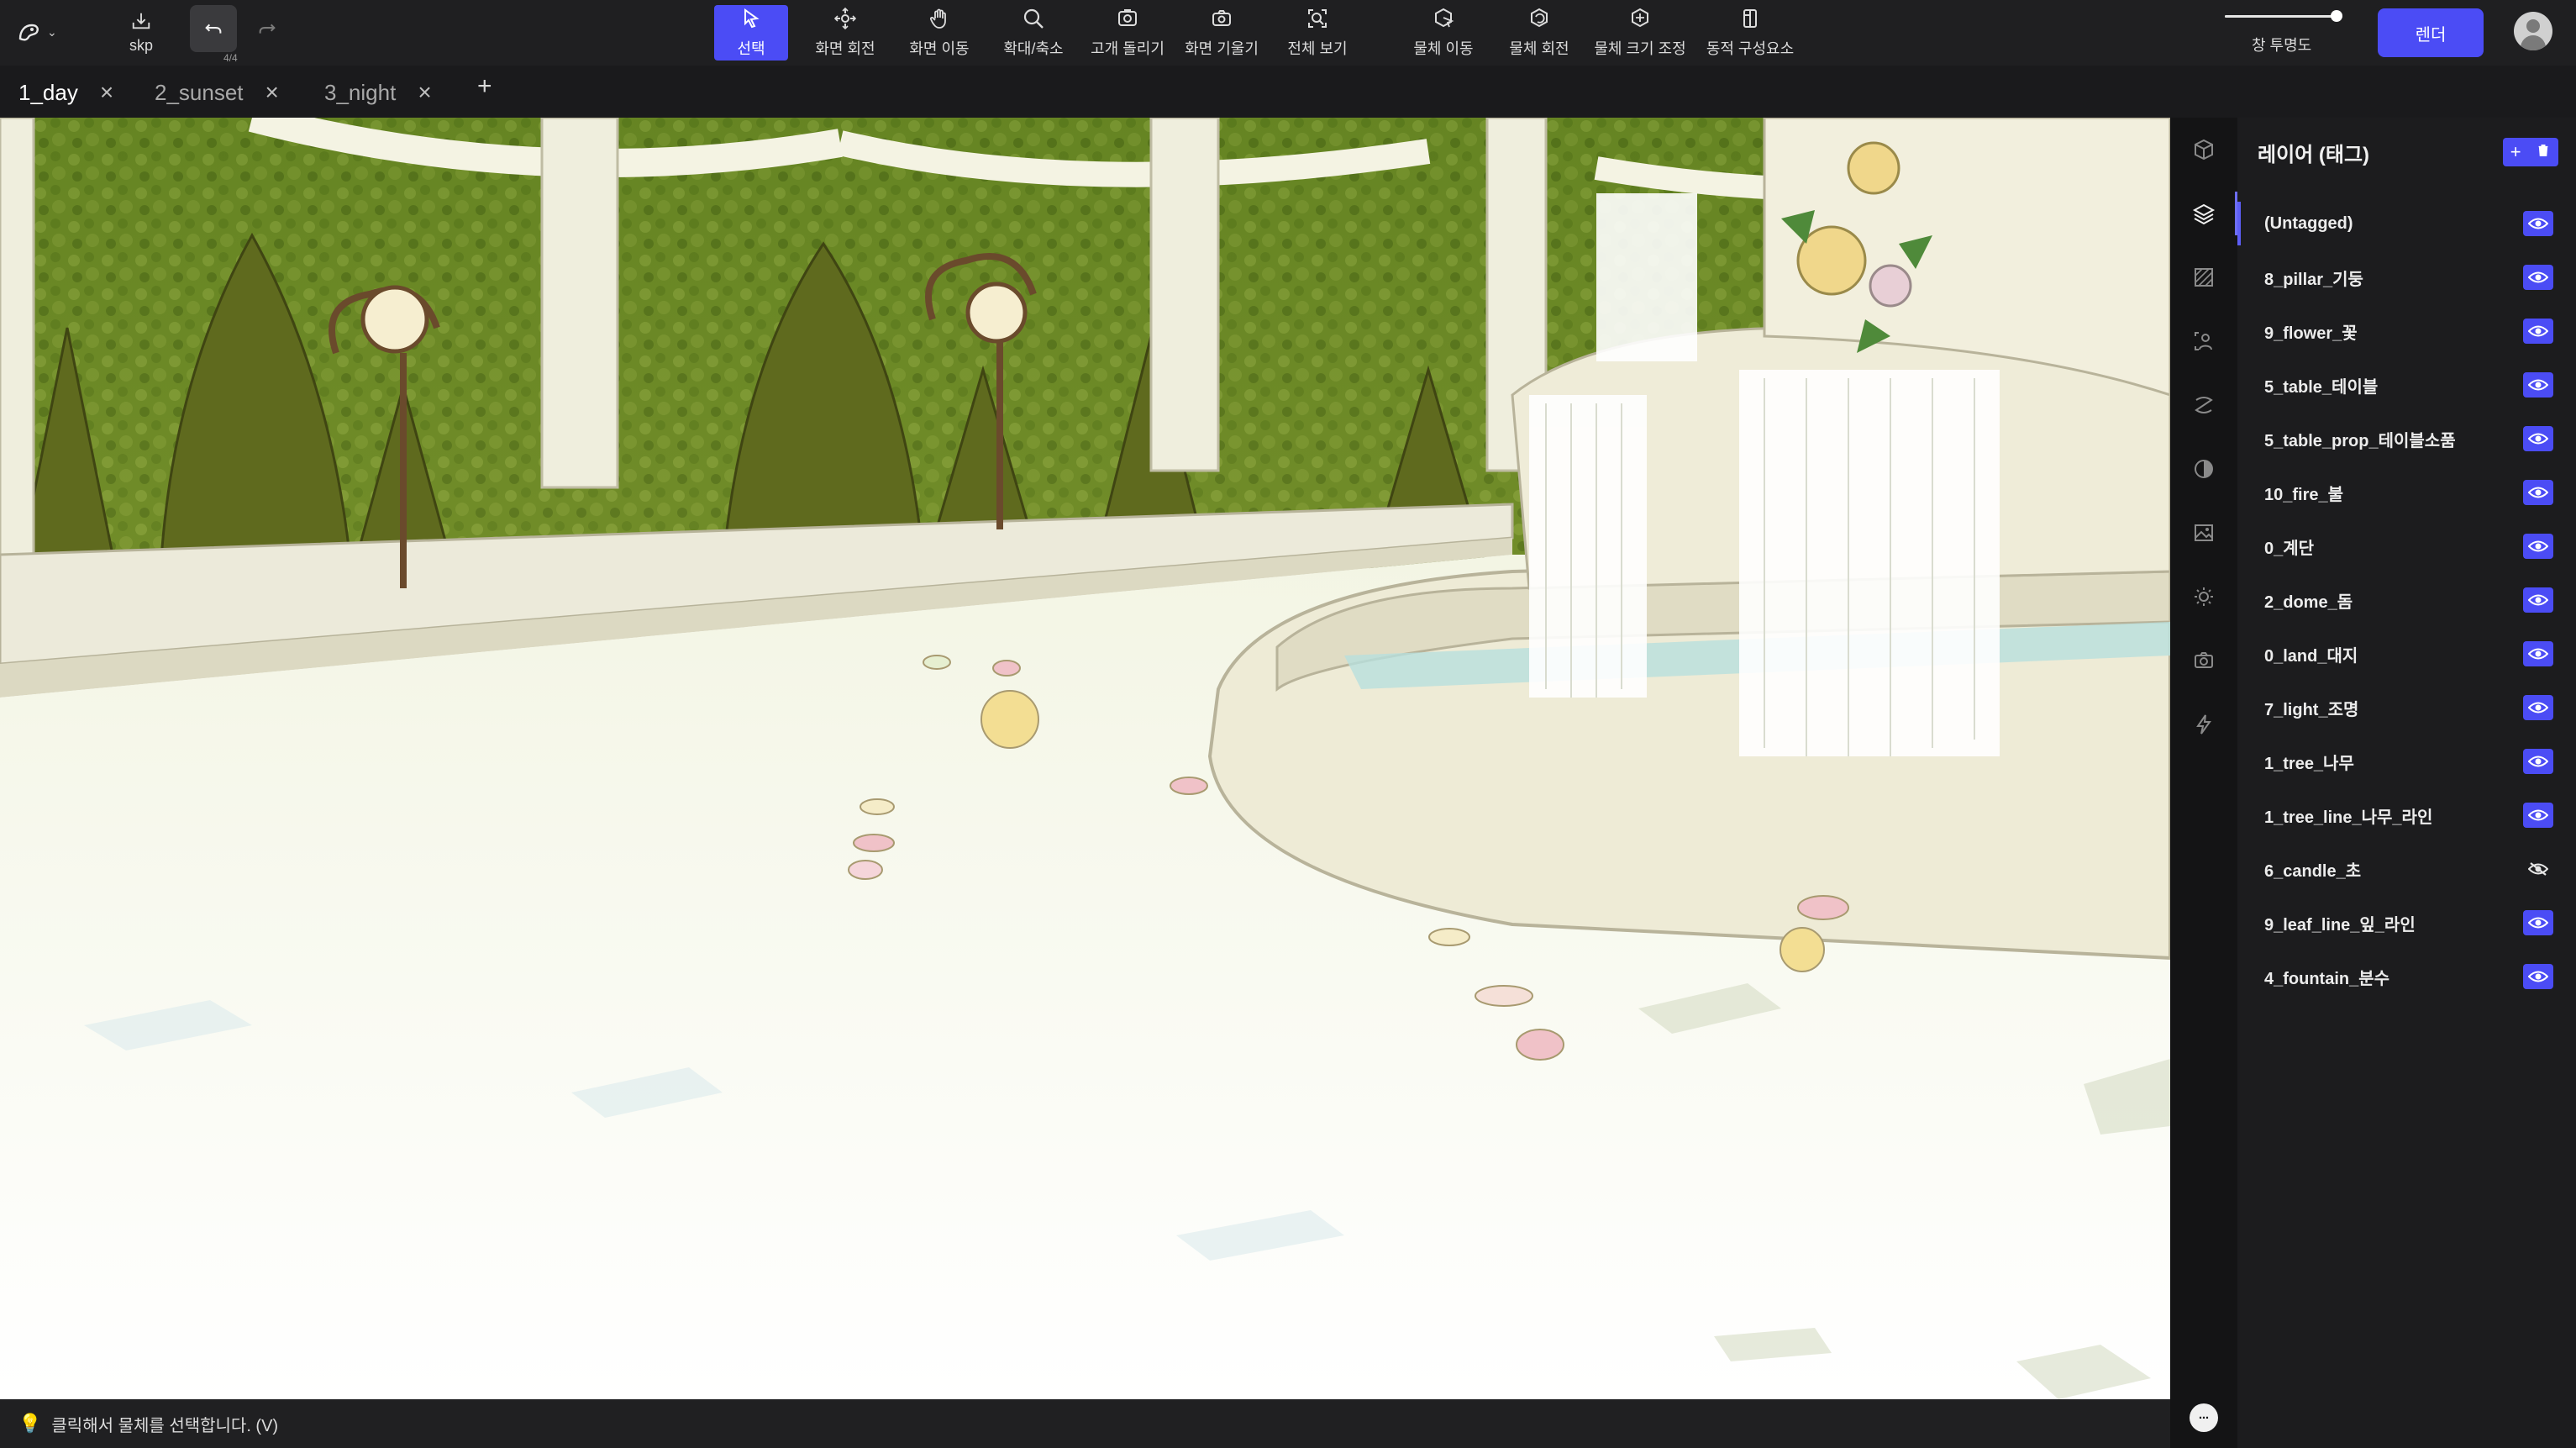  I want to click on rail-background-image, so click(2203, 533).